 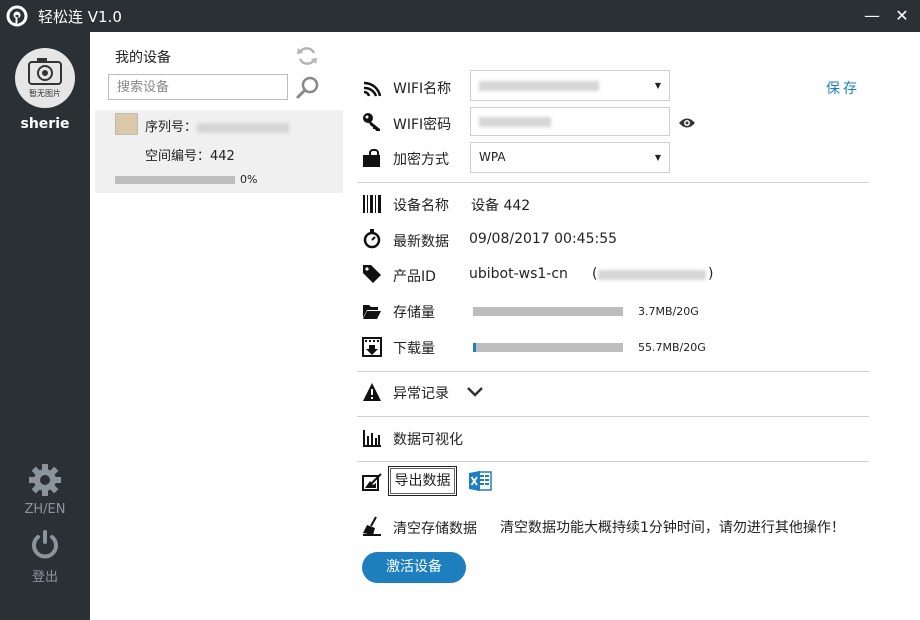 What do you see at coordinates (126, 124) in the screenshot?
I see `device-thumbnail` at bounding box center [126, 124].